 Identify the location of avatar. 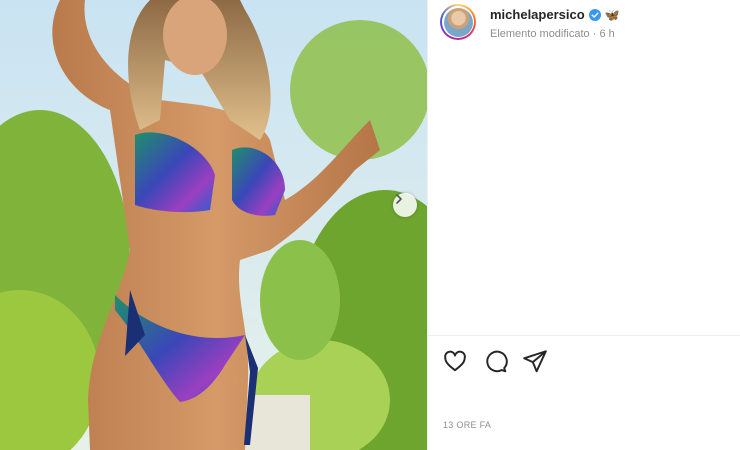
(458, 22).